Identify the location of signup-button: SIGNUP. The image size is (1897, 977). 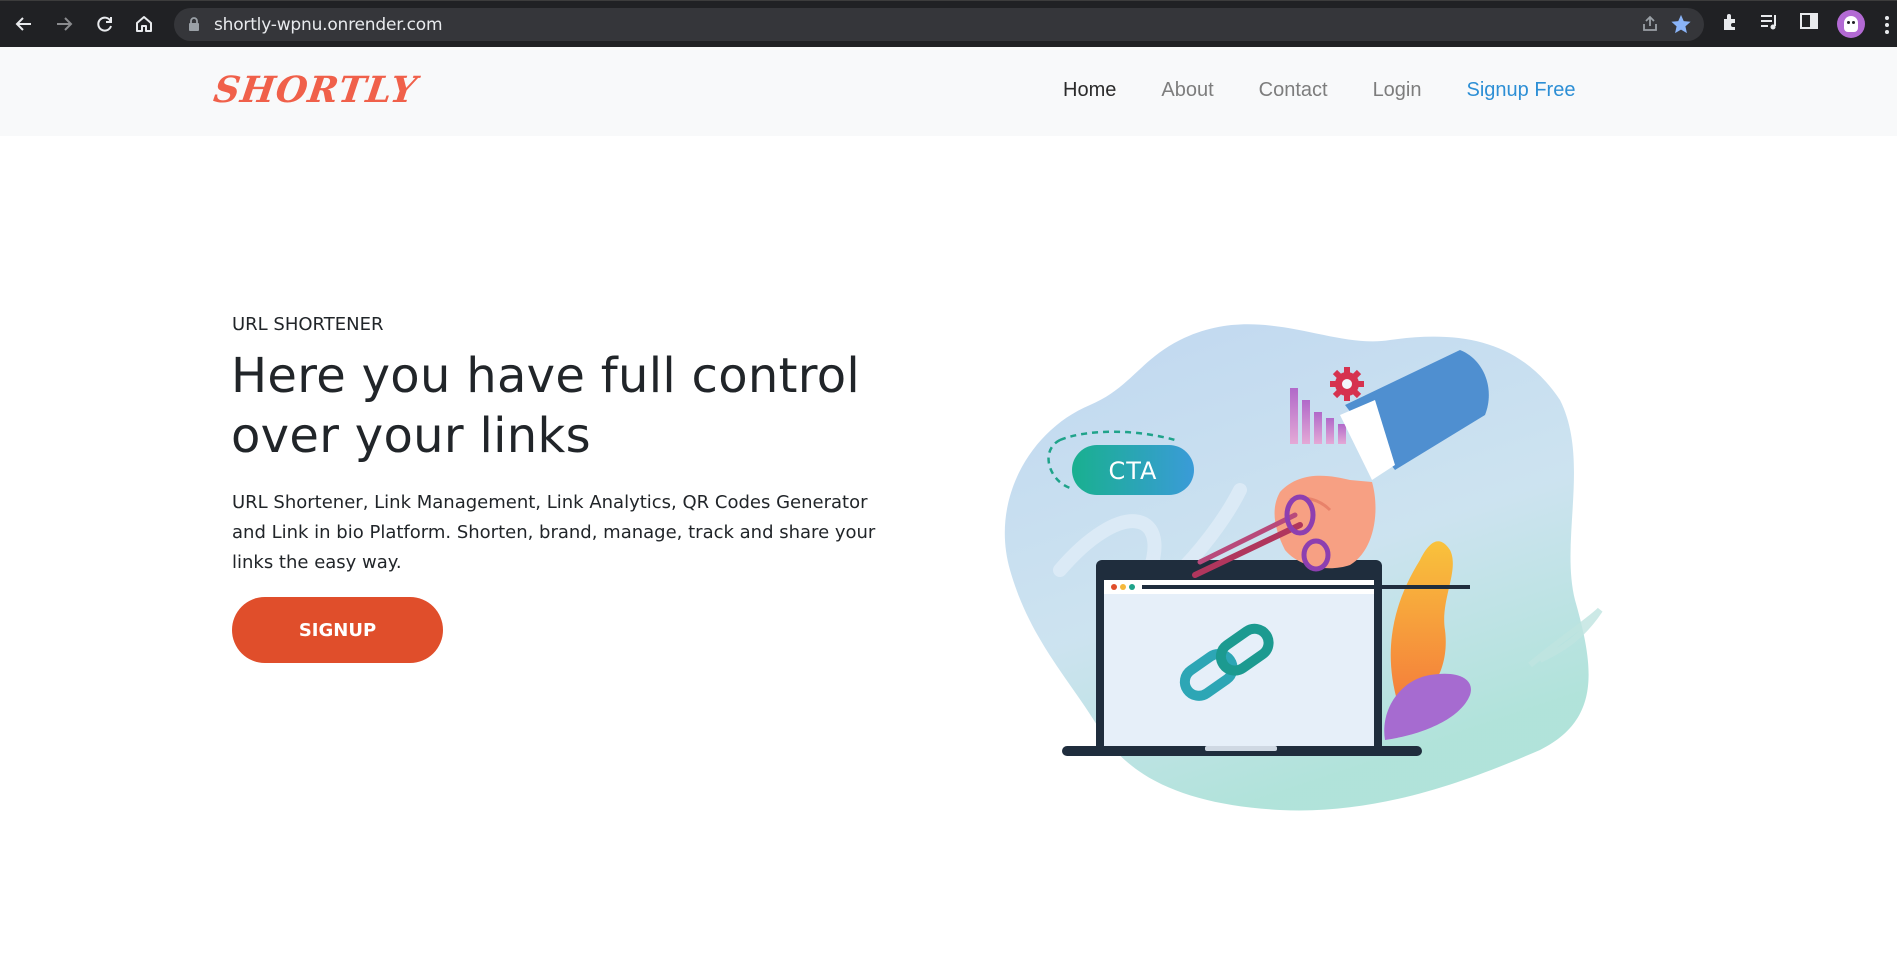
(337, 630).